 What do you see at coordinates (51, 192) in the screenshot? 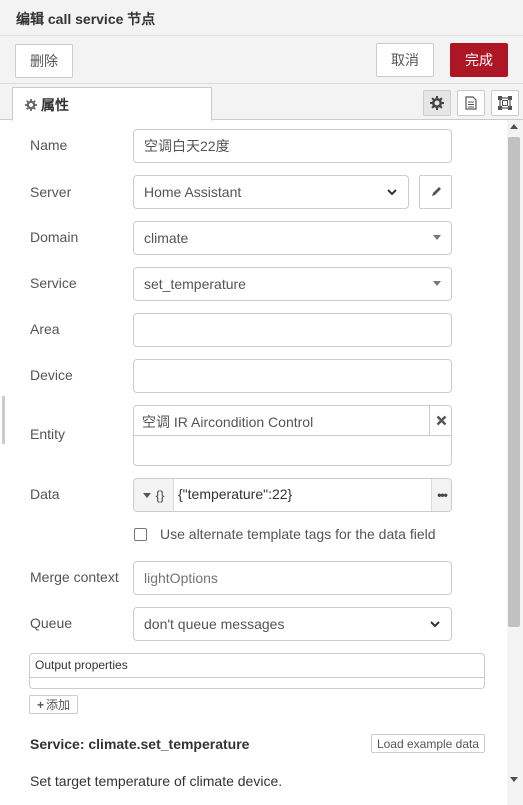
I see `server-label: Server` at bounding box center [51, 192].